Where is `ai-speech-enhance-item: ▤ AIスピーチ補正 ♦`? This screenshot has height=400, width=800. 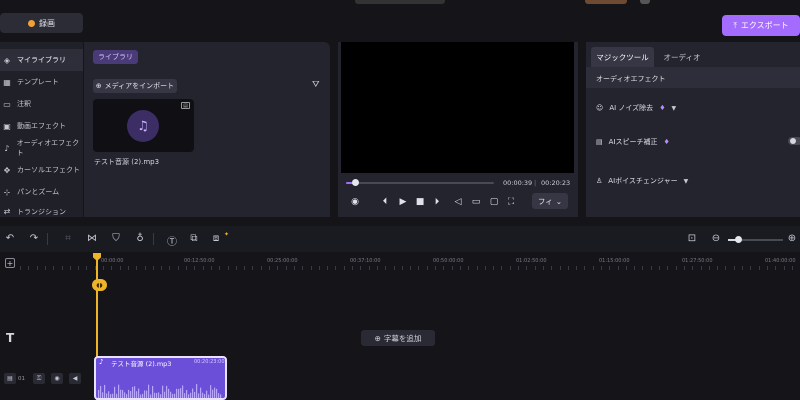
ai-speech-enhance-item: ▤ AIスピーチ補正 ♦ is located at coordinates (633, 142).